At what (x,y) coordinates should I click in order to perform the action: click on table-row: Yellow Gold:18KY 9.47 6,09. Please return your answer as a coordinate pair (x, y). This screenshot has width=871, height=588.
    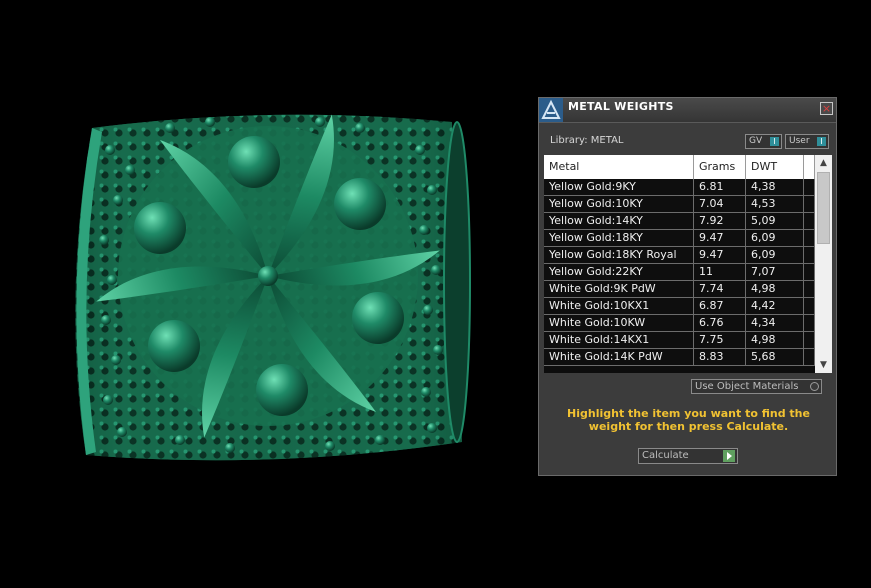
    Looking at the image, I should click on (679, 238).